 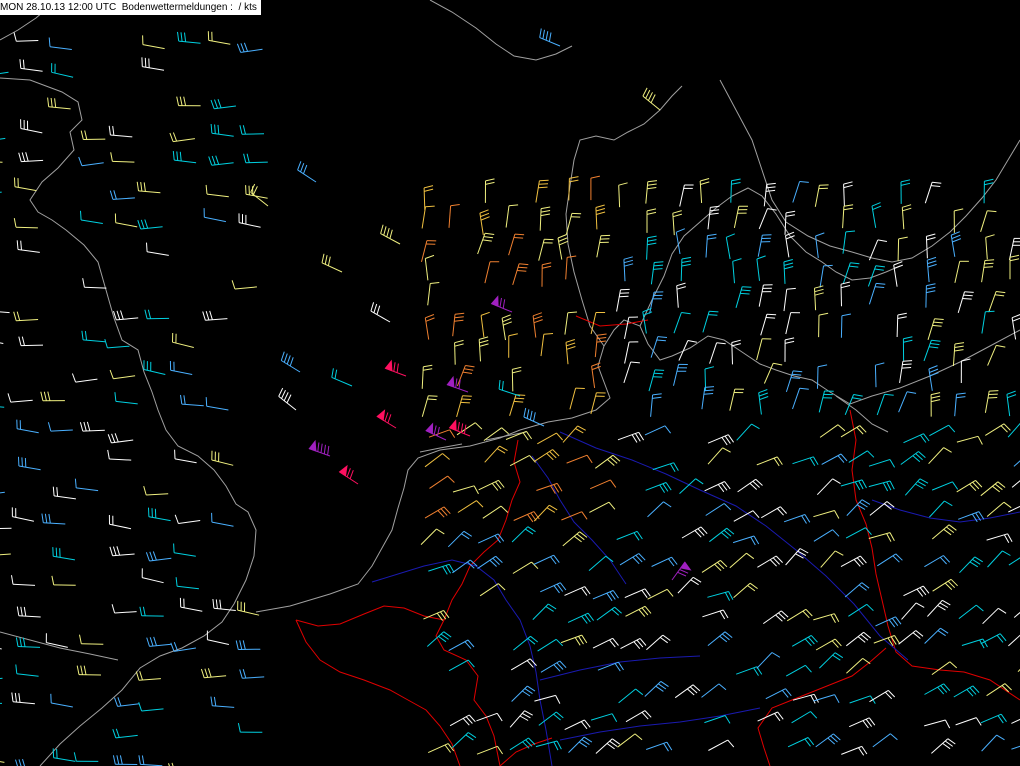 I want to click on coastline-baltic-south, so click(x=862, y=414).